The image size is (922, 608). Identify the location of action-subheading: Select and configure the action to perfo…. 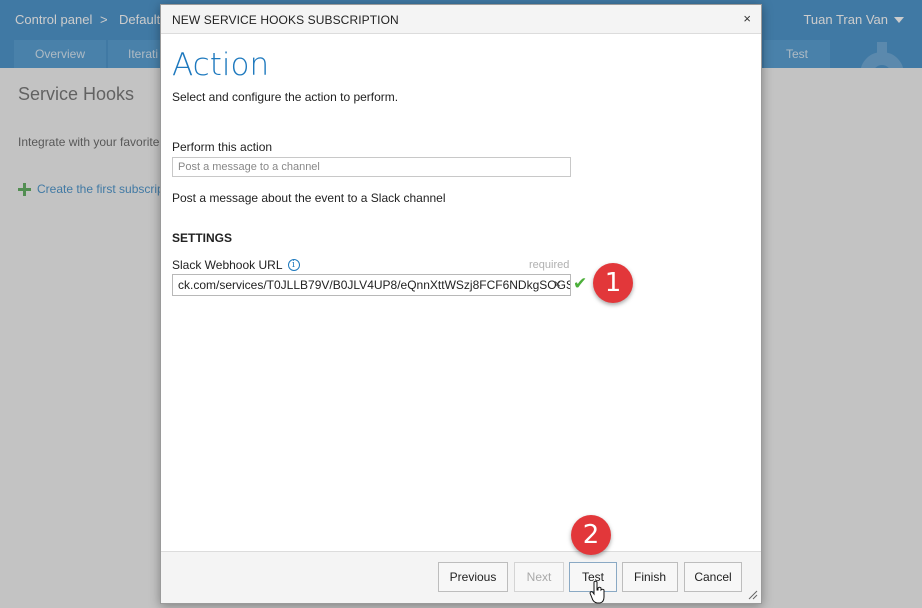
(285, 97).